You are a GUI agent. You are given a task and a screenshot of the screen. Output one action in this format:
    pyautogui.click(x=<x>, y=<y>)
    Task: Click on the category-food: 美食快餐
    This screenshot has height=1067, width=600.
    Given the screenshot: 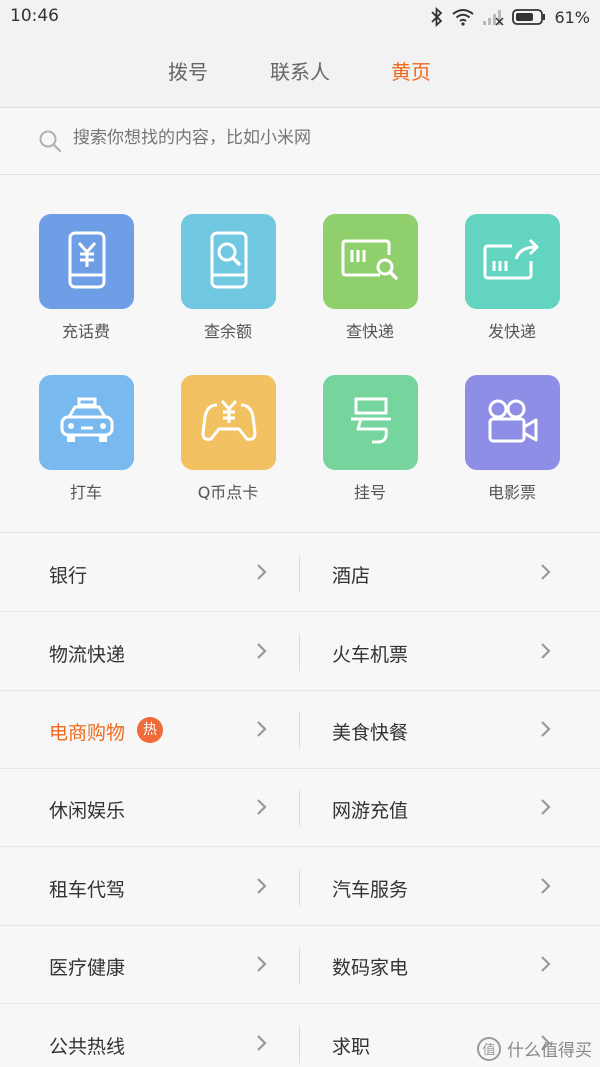 What is the action you would take?
    pyautogui.click(x=450, y=730)
    